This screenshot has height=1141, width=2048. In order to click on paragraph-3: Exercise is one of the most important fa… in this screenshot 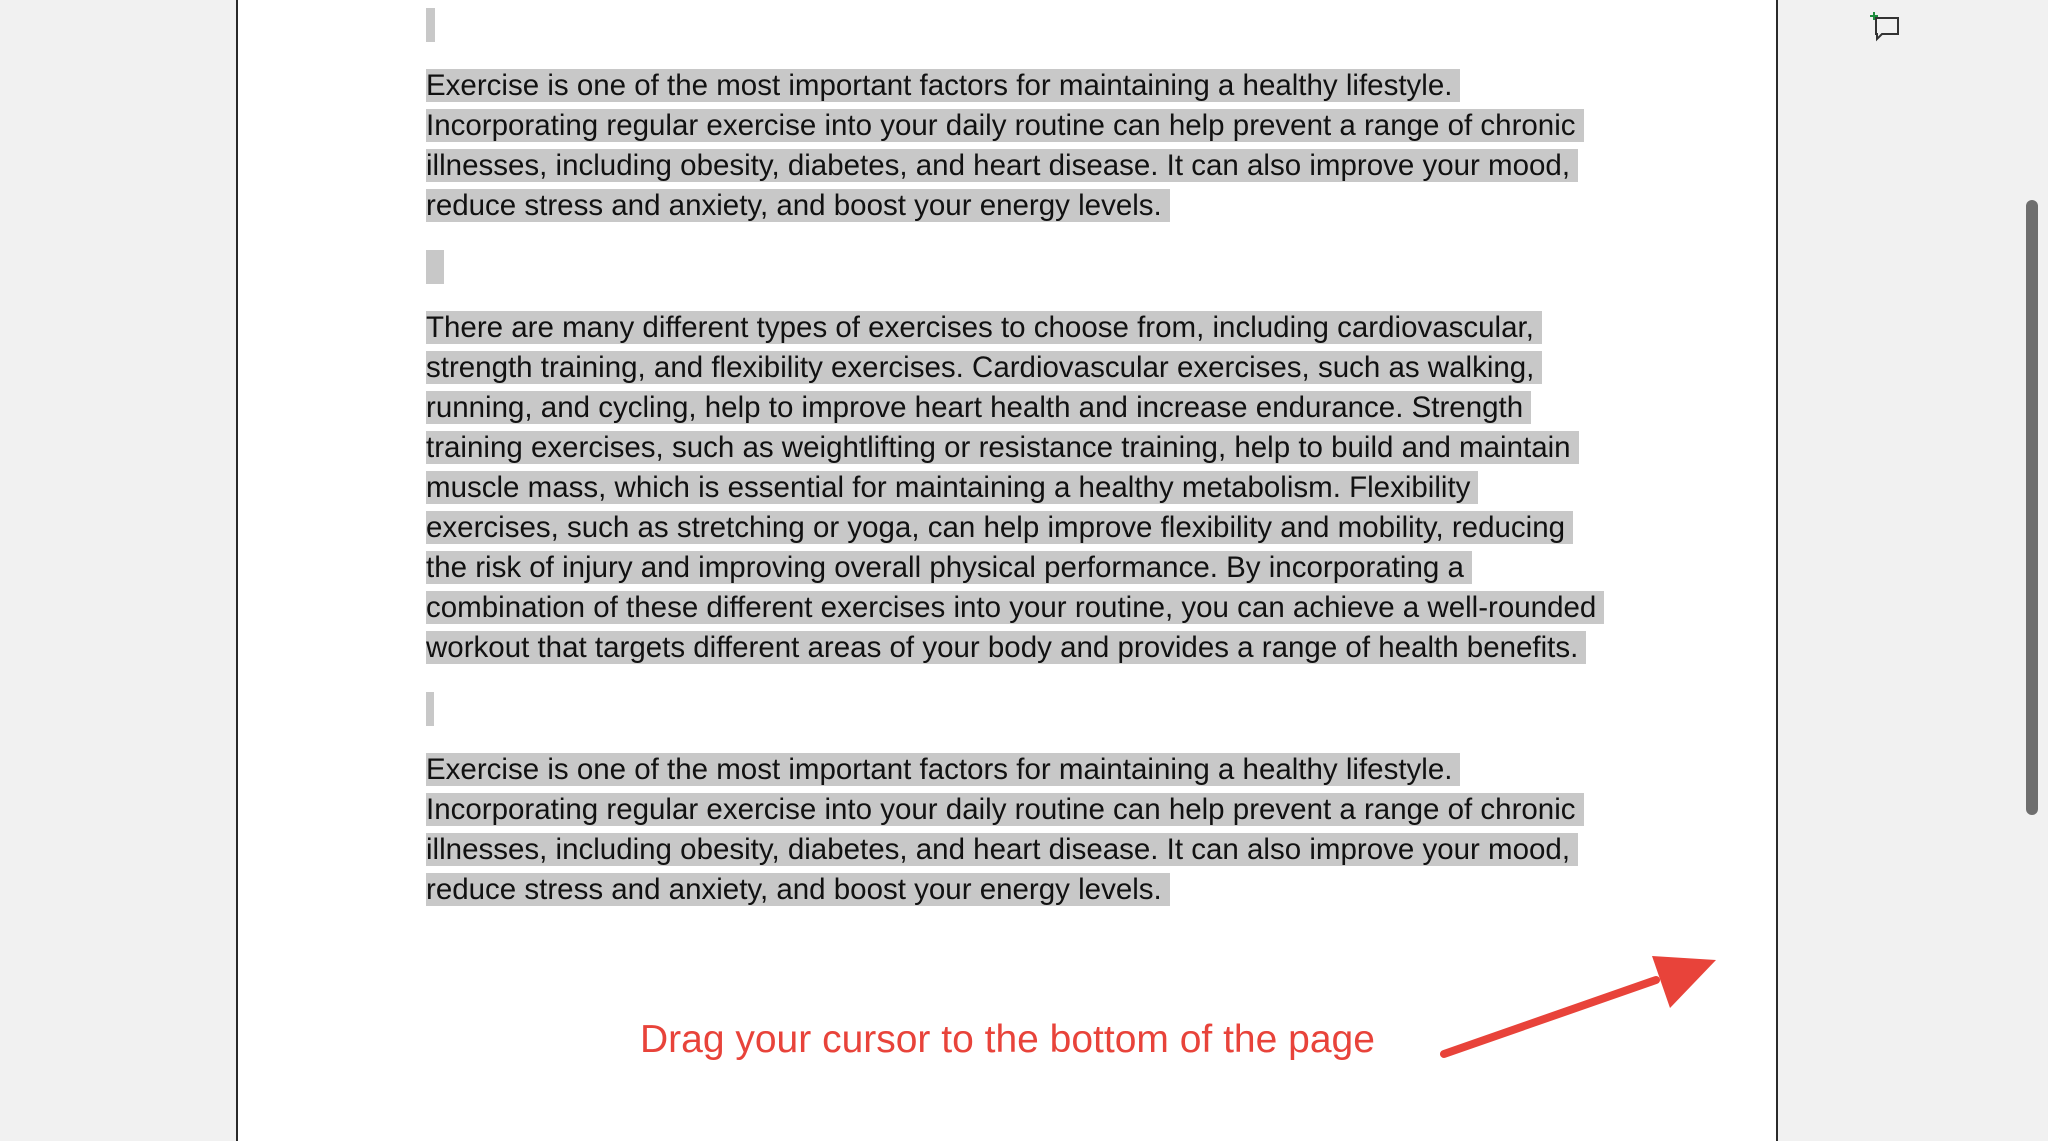, I will do `click(1016, 830)`.